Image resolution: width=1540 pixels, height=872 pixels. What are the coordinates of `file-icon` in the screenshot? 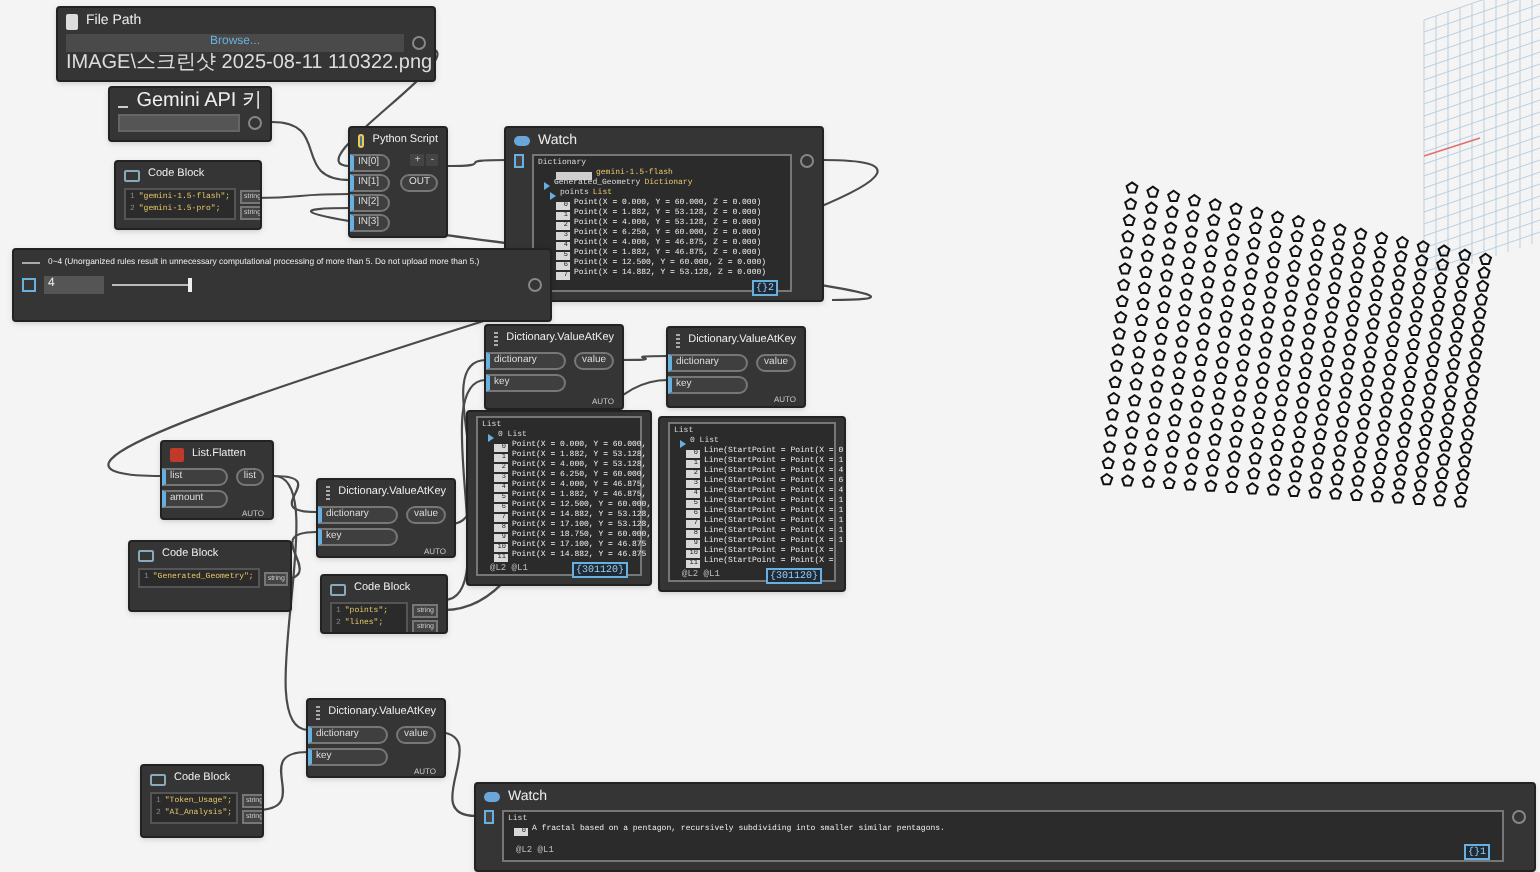 It's located at (72, 21).